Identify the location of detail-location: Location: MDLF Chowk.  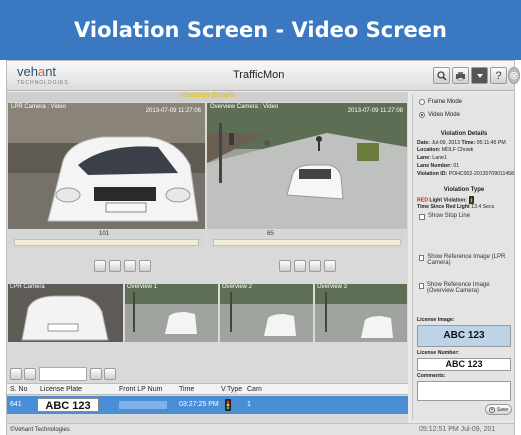
(445, 150).